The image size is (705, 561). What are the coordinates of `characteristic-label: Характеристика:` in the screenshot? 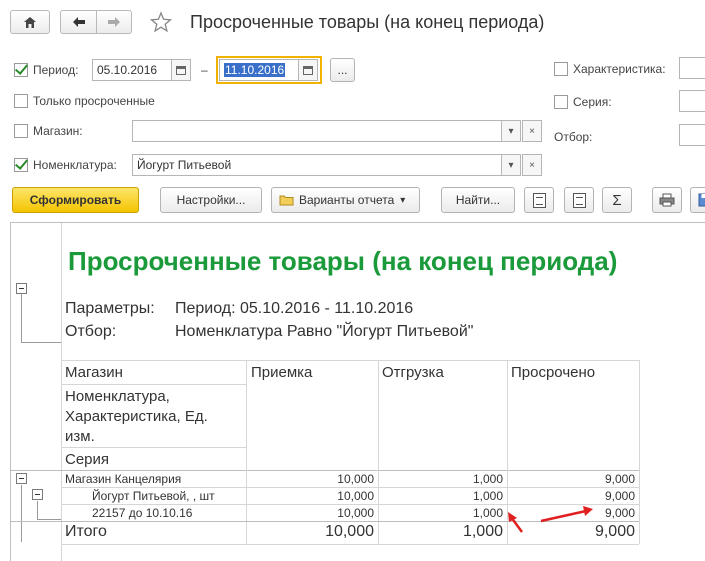 It's located at (619, 69).